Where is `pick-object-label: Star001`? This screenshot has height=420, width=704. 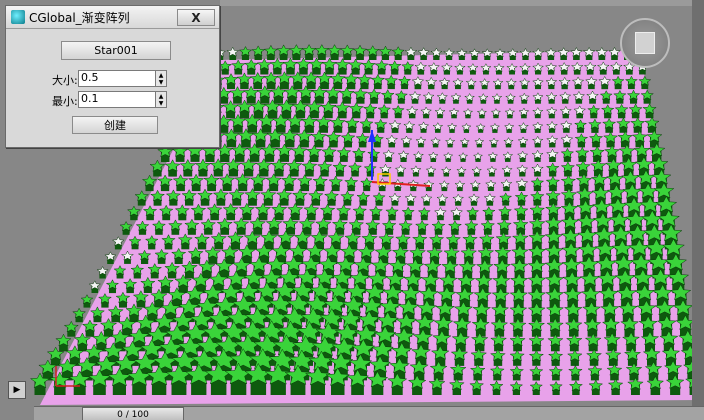 pick-object-label: Star001 is located at coordinates (116, 50).